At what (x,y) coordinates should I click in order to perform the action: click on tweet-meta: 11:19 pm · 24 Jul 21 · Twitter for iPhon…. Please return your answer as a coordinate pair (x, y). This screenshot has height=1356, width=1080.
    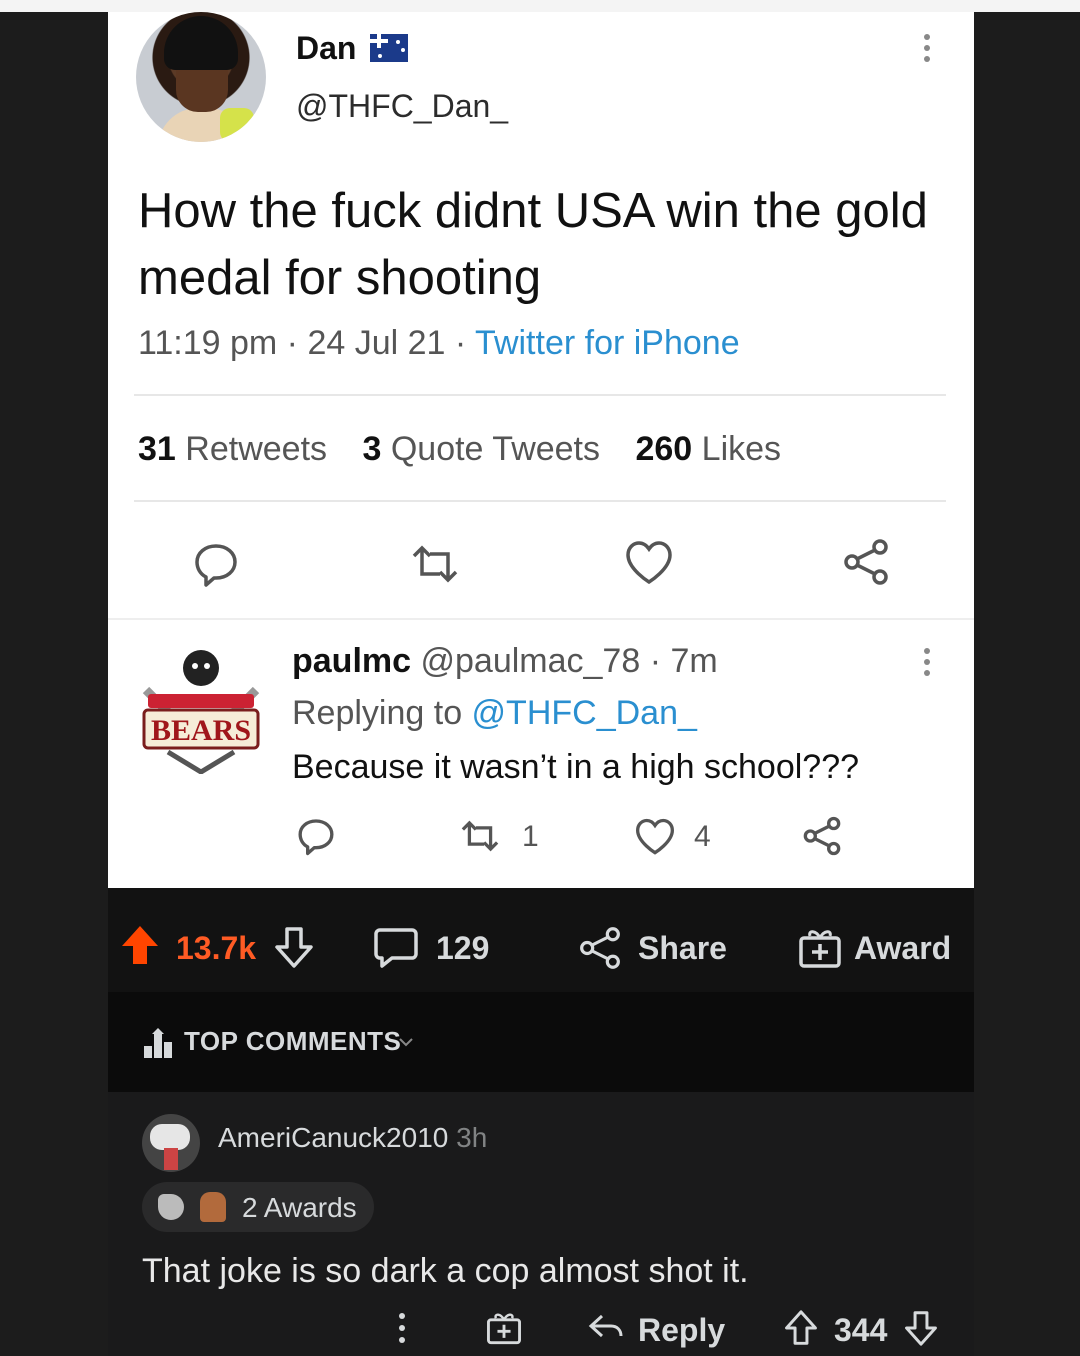
    Looking at the image, I should click on (439, 343).